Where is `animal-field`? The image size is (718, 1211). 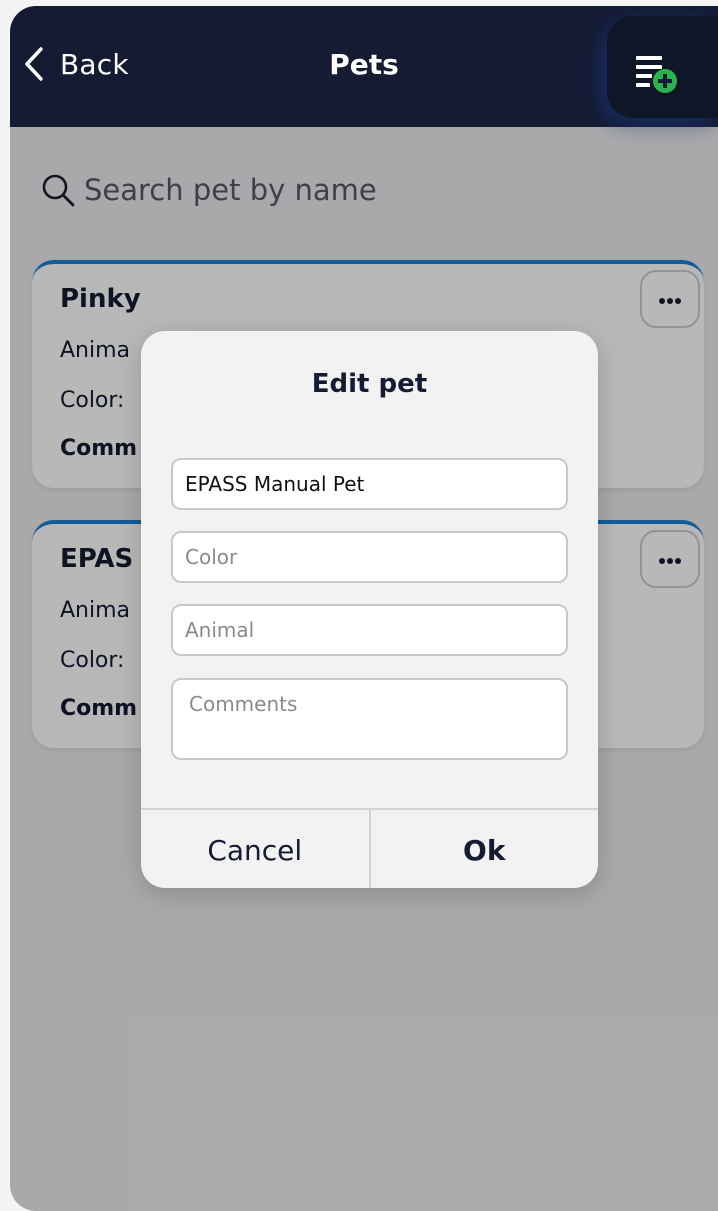 animal-field is located at coordinates (369, 630).